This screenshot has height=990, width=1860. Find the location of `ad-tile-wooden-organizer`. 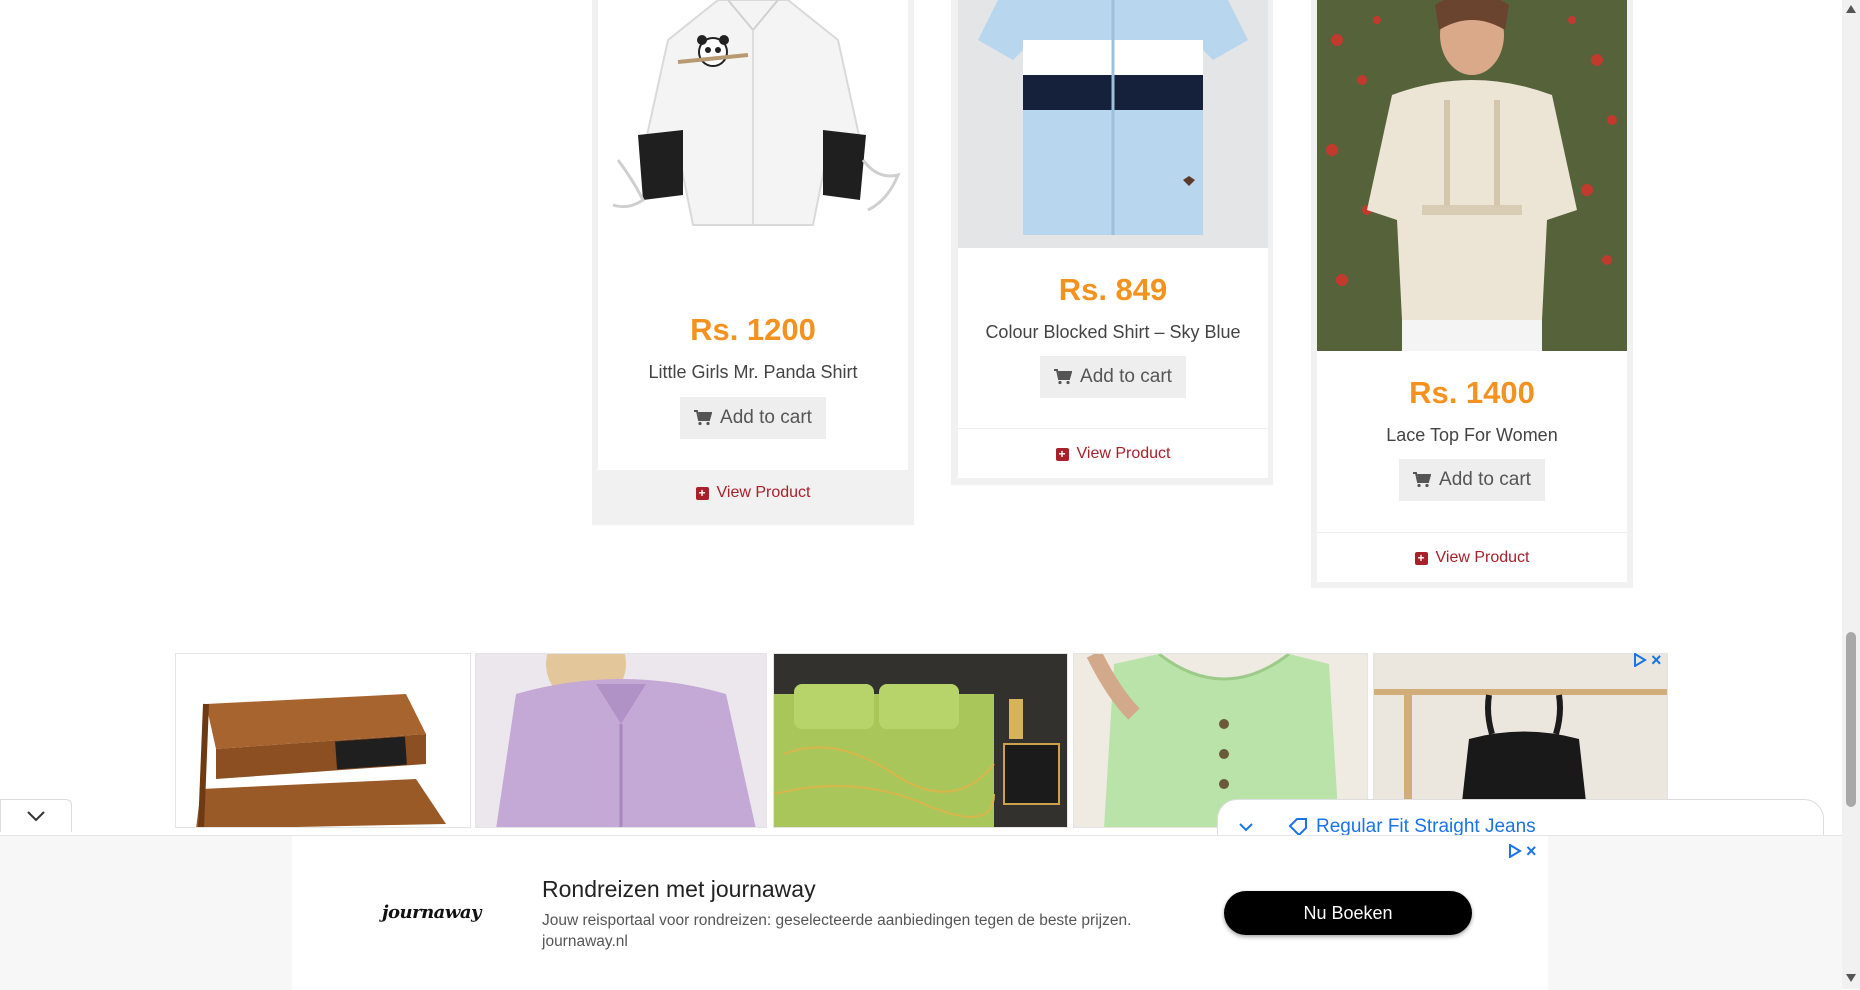

ad-tile-wooden-organizer is located at coordinates (323, 740).